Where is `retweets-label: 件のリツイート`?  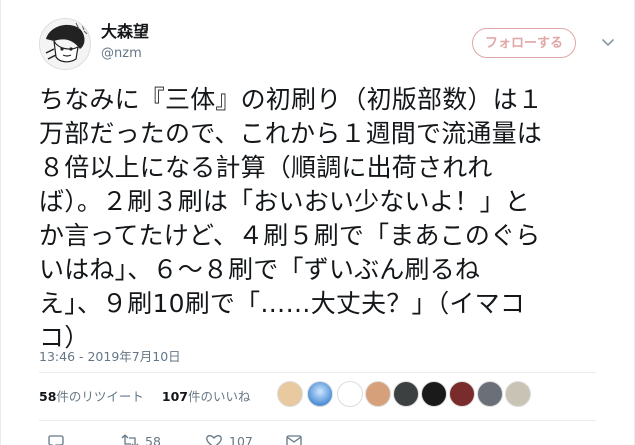 retweets-label: 件のリツイート is located at coordinates (100, 396).